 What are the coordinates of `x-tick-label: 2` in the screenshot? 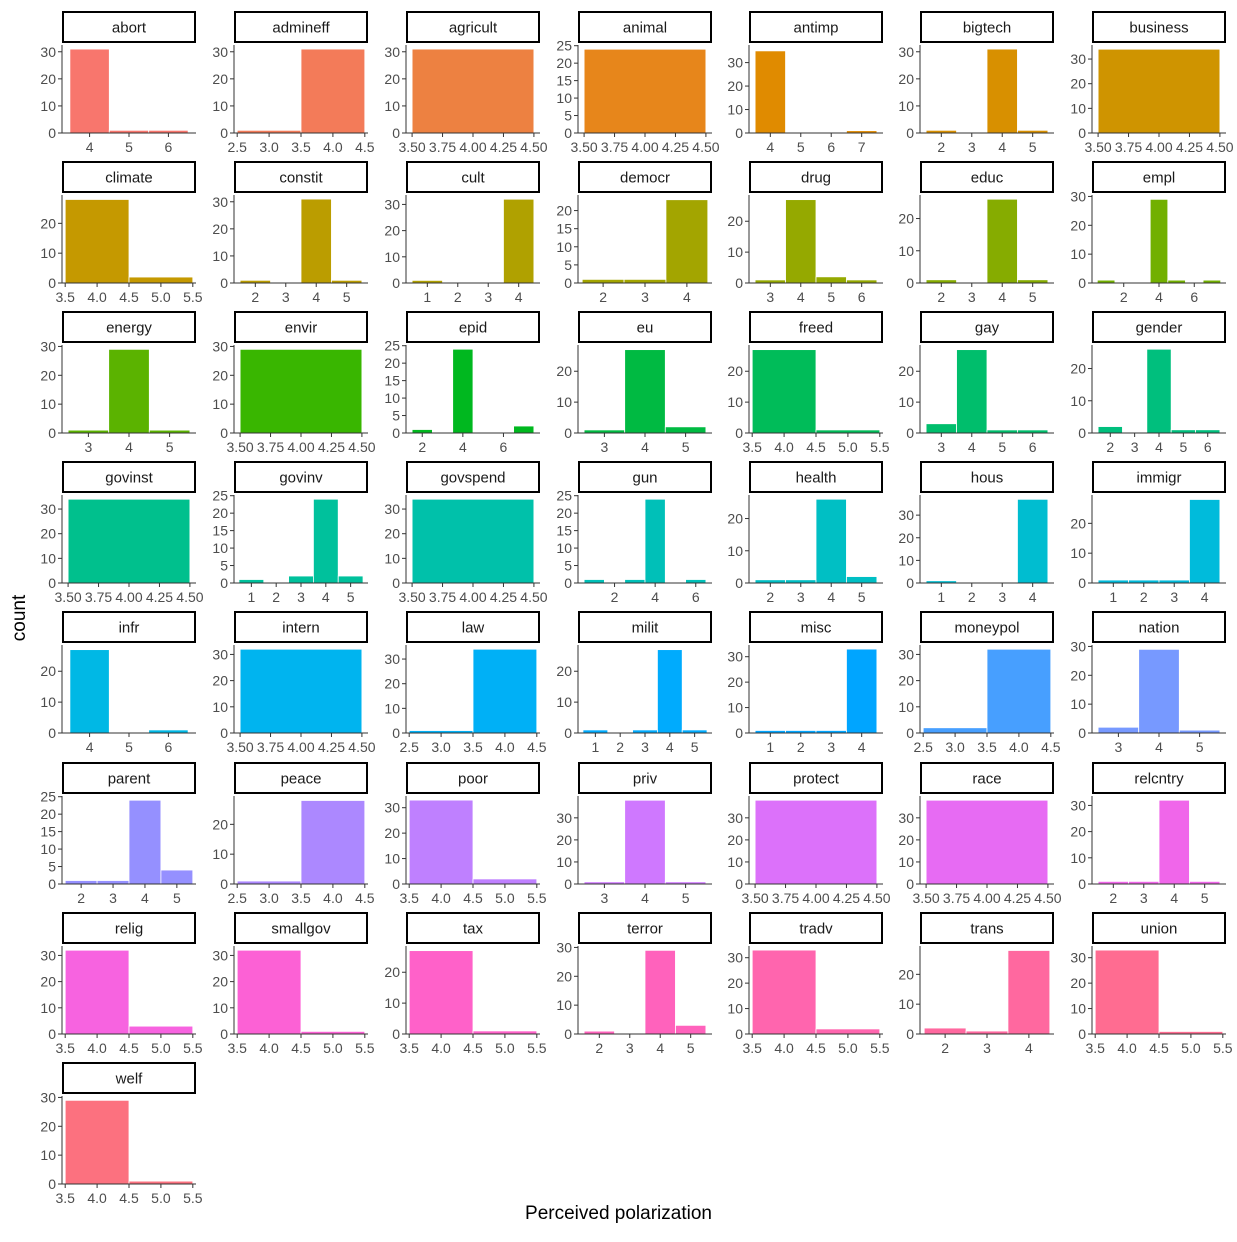 It's located at (255, 297).